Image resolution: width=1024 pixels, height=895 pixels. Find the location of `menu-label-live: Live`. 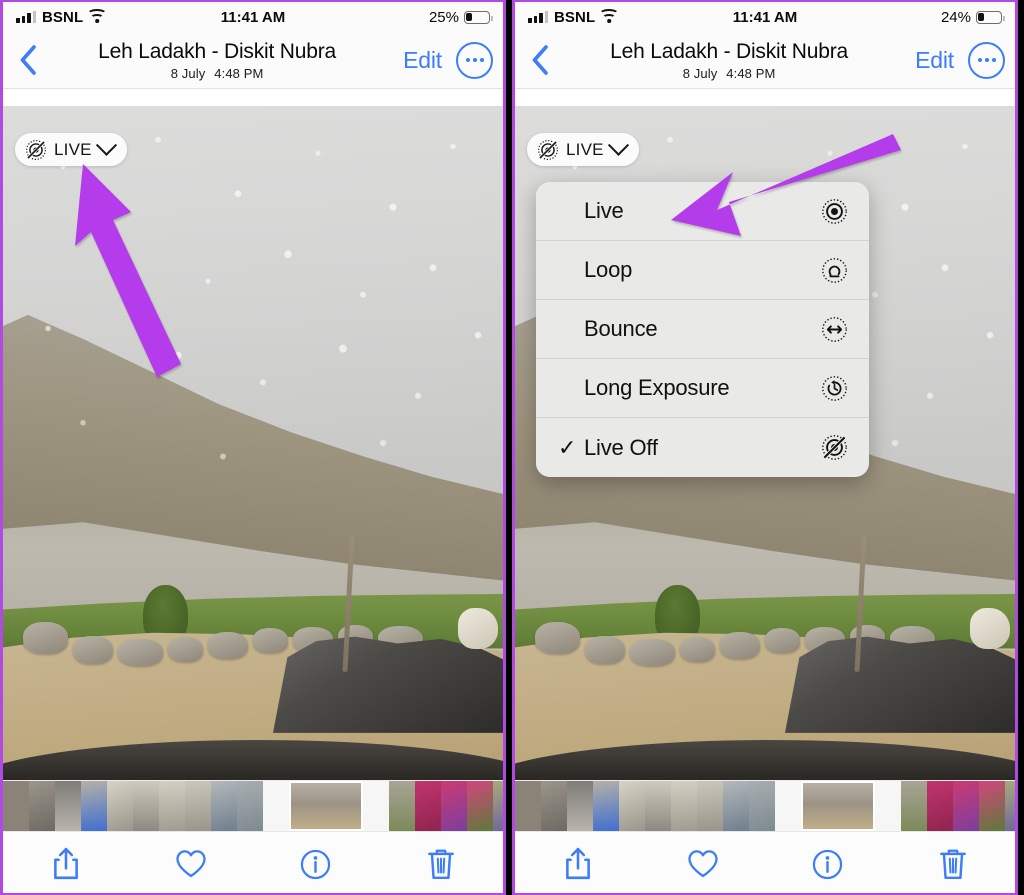

menu-label-live: Live is located at coordinates (604, 210).